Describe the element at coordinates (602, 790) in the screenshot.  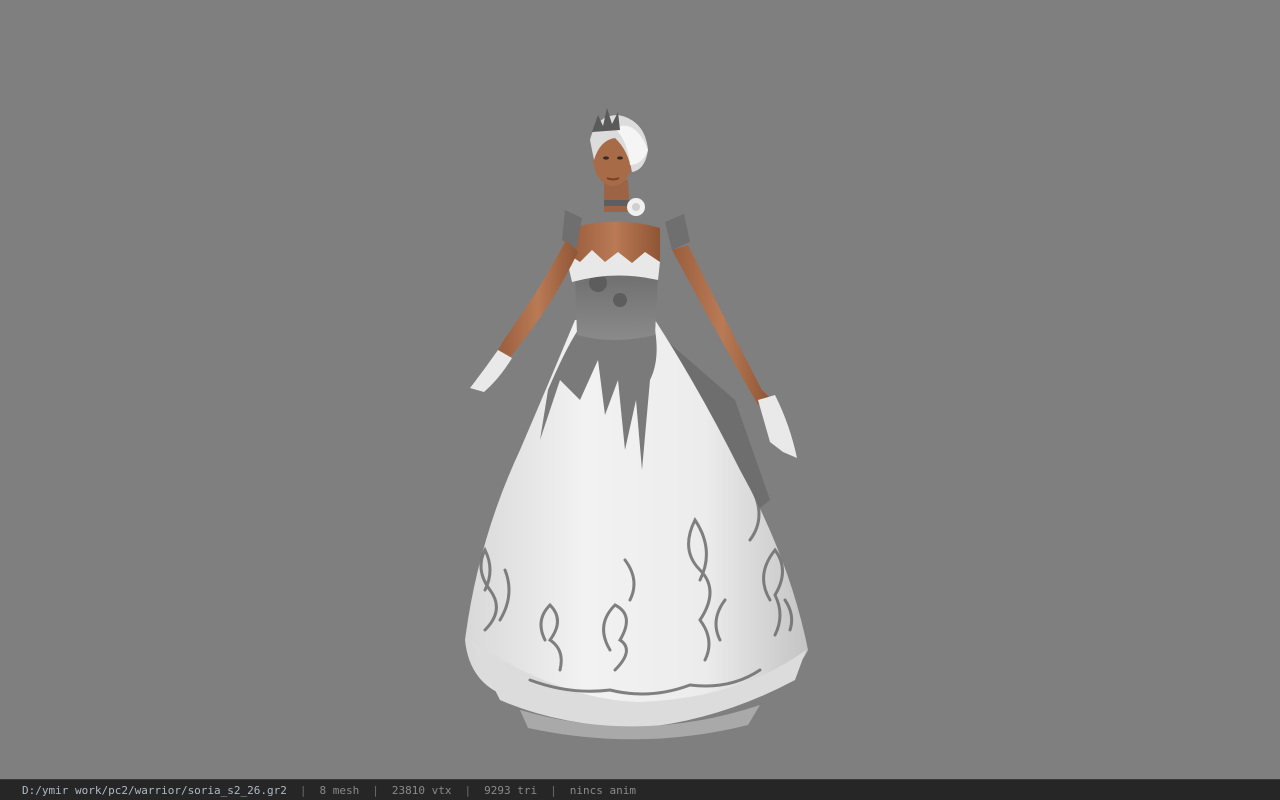
I see `anim-status: nincs anim` at that location.